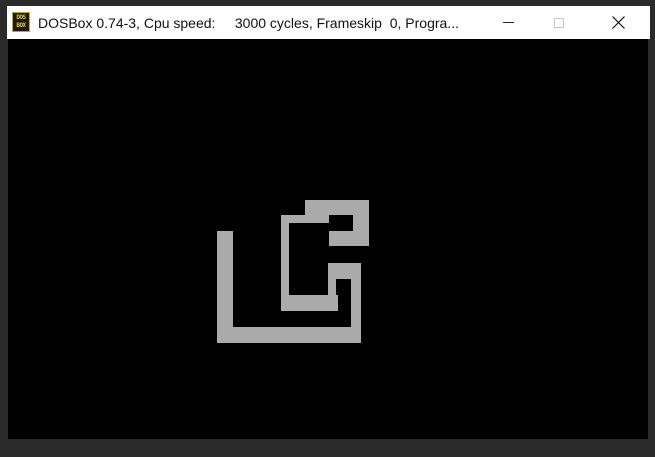  I want to click on snake-drawing, so click(293, 271).